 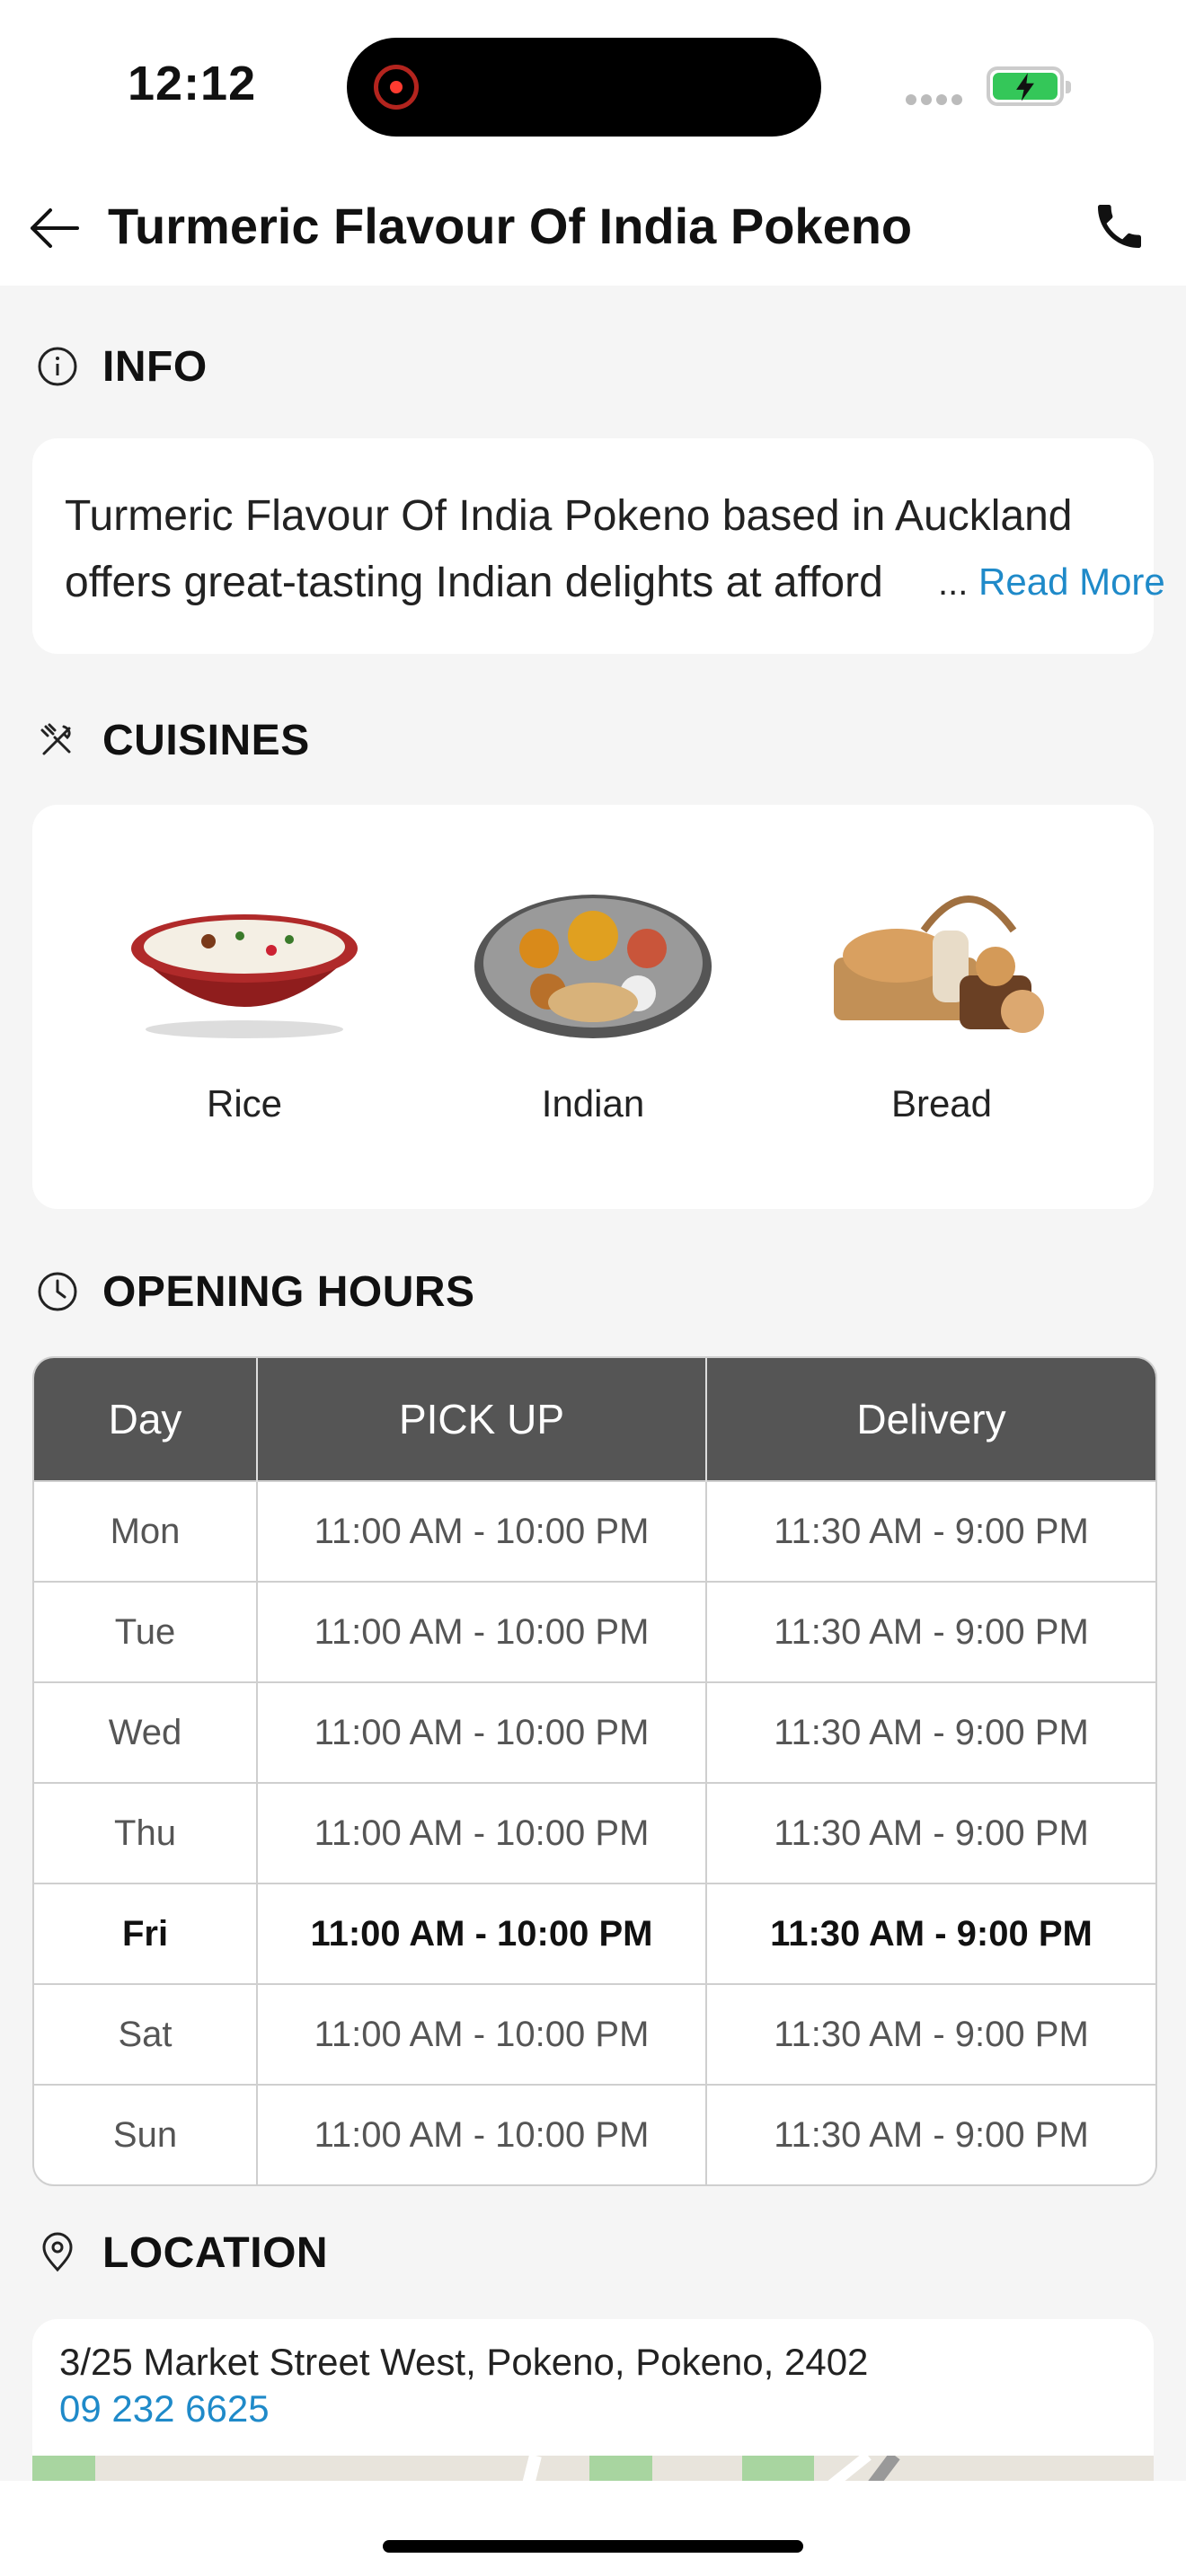 What do you see at coordinates (593, 2546) in the screenshot?
I see `home-indicator` at bounding box center [593, 2546].